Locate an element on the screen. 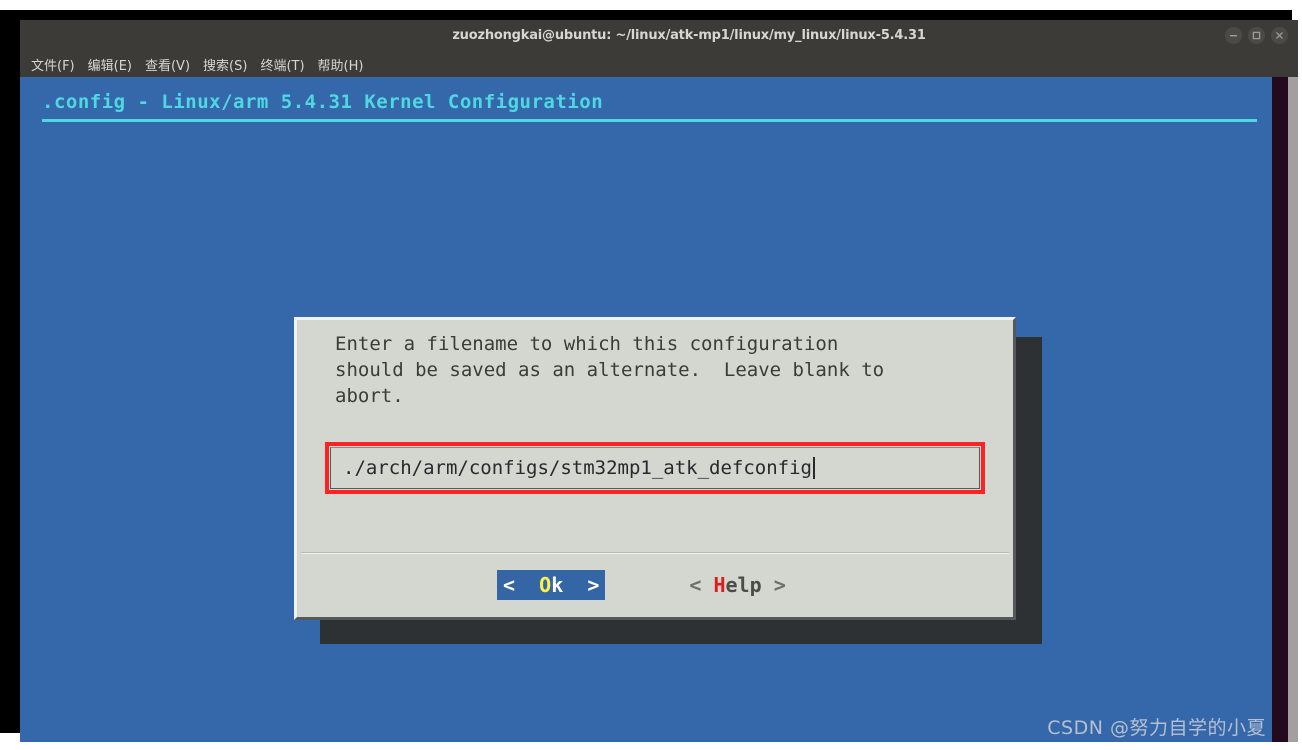 This screenshot has width=1302, height=750. ok-button: < Ok > is located at coordinates (551, 585).